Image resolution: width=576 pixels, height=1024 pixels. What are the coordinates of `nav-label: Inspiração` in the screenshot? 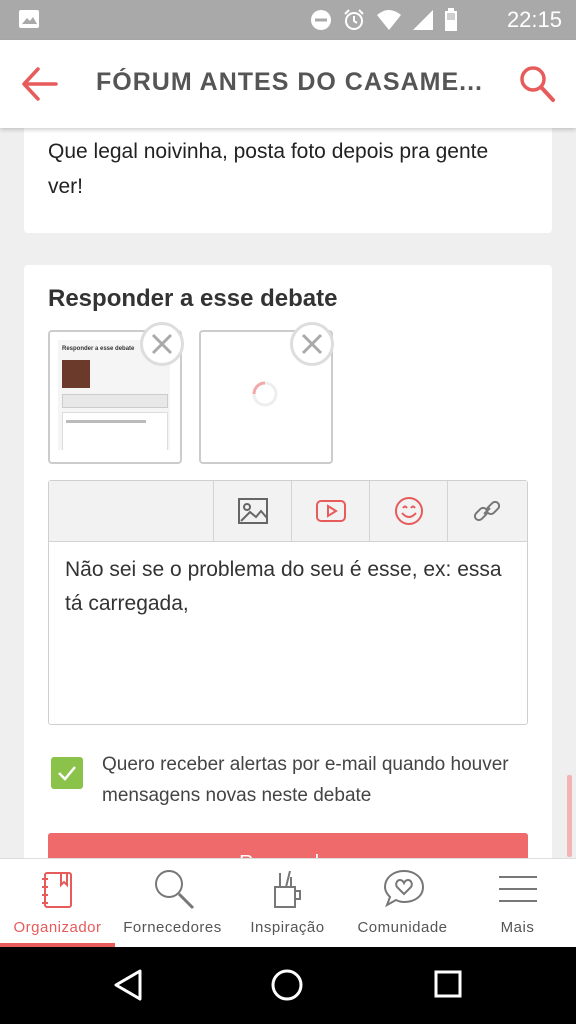 It's located at (287, 927).